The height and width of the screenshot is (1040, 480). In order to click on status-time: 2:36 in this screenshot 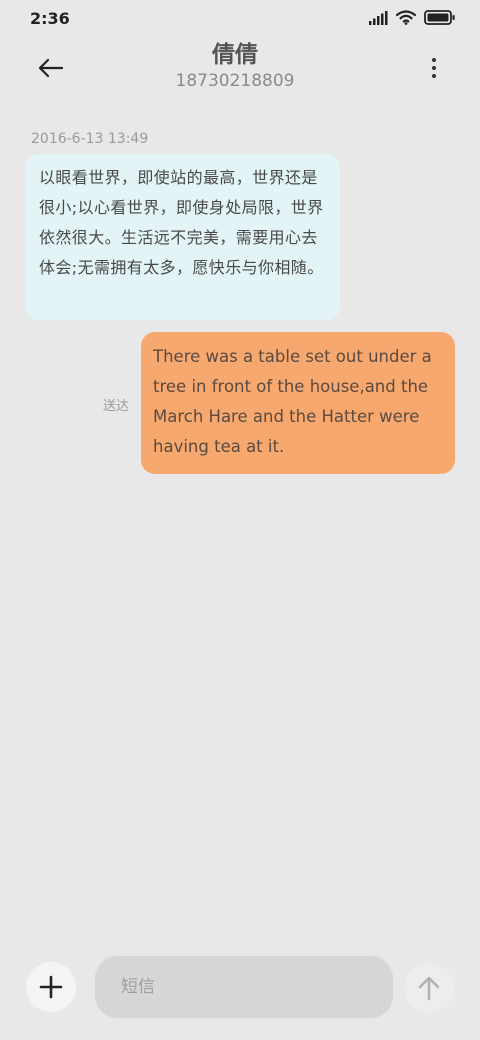, I will do `click(50, 18)`.